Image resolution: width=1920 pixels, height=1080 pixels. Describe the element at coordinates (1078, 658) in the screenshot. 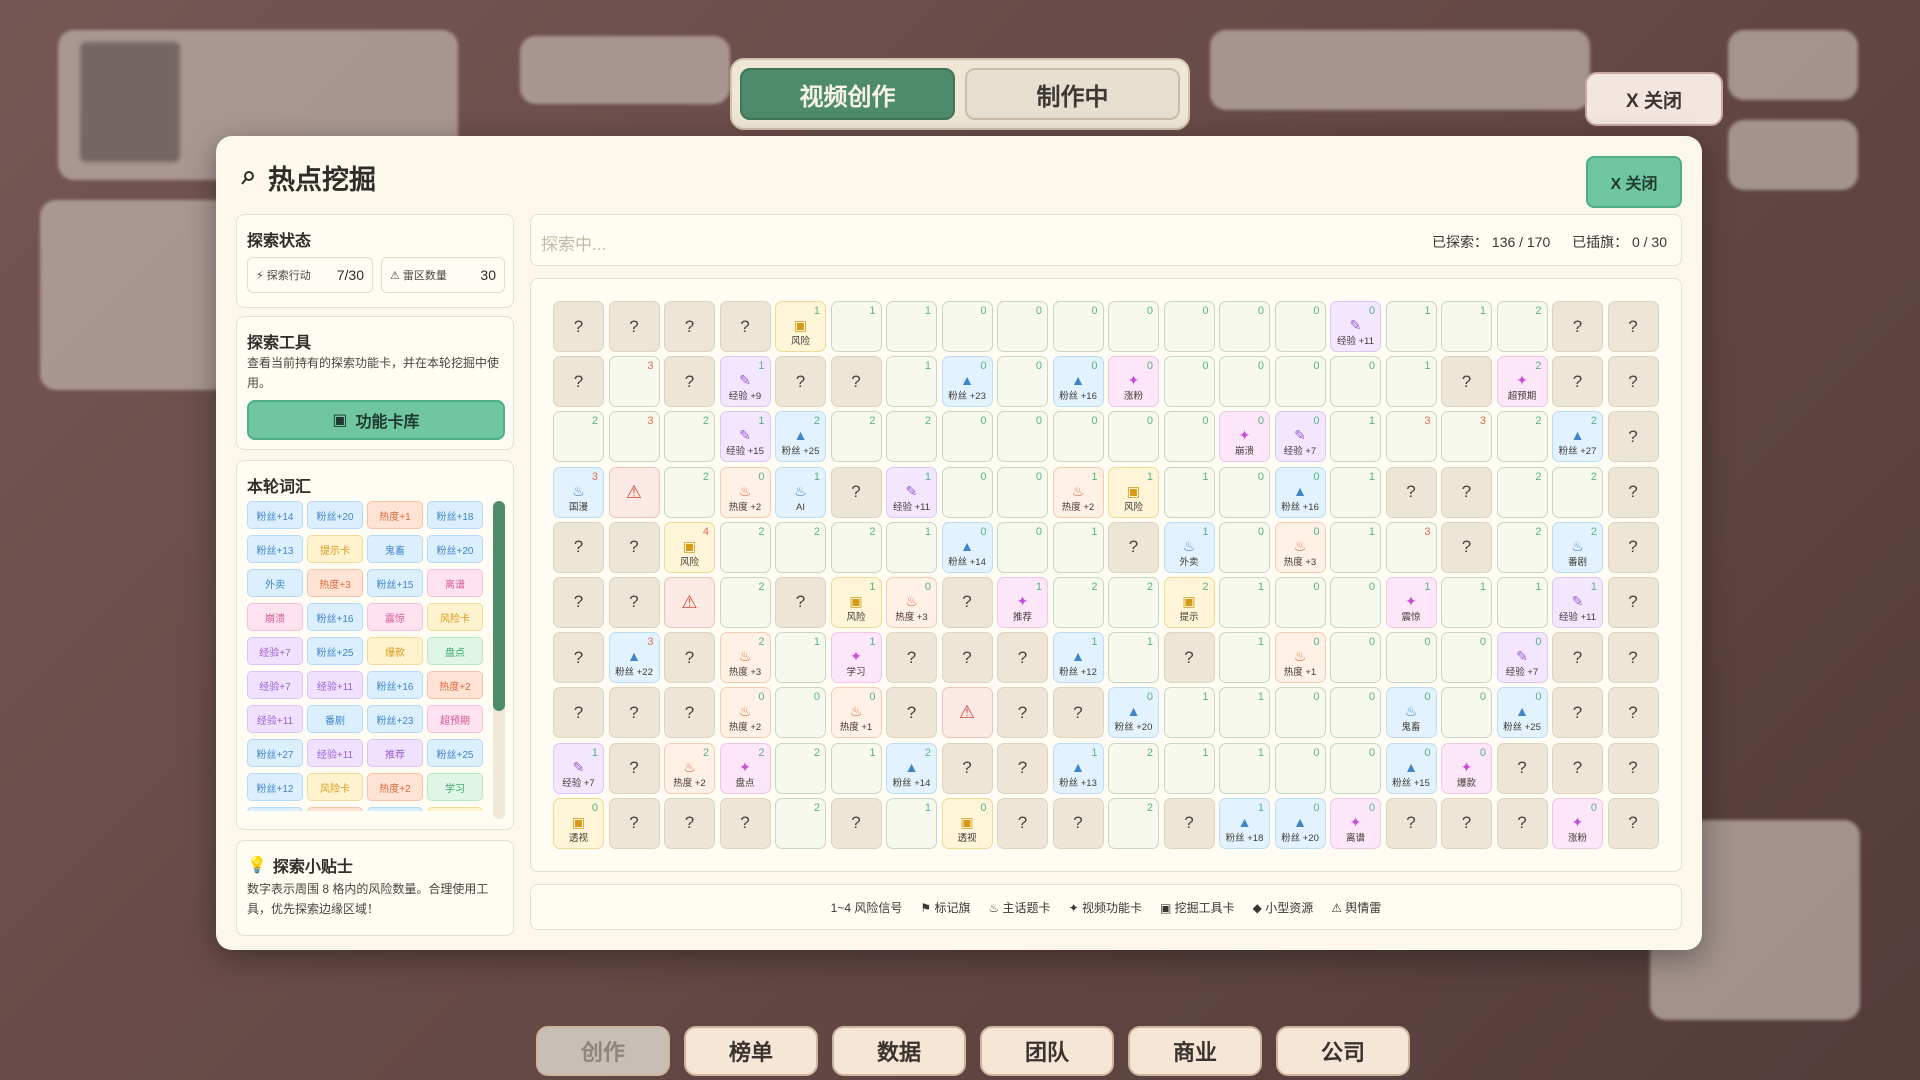

I see `card-cell: 1 ▲ 粉丝 +12` at that location.